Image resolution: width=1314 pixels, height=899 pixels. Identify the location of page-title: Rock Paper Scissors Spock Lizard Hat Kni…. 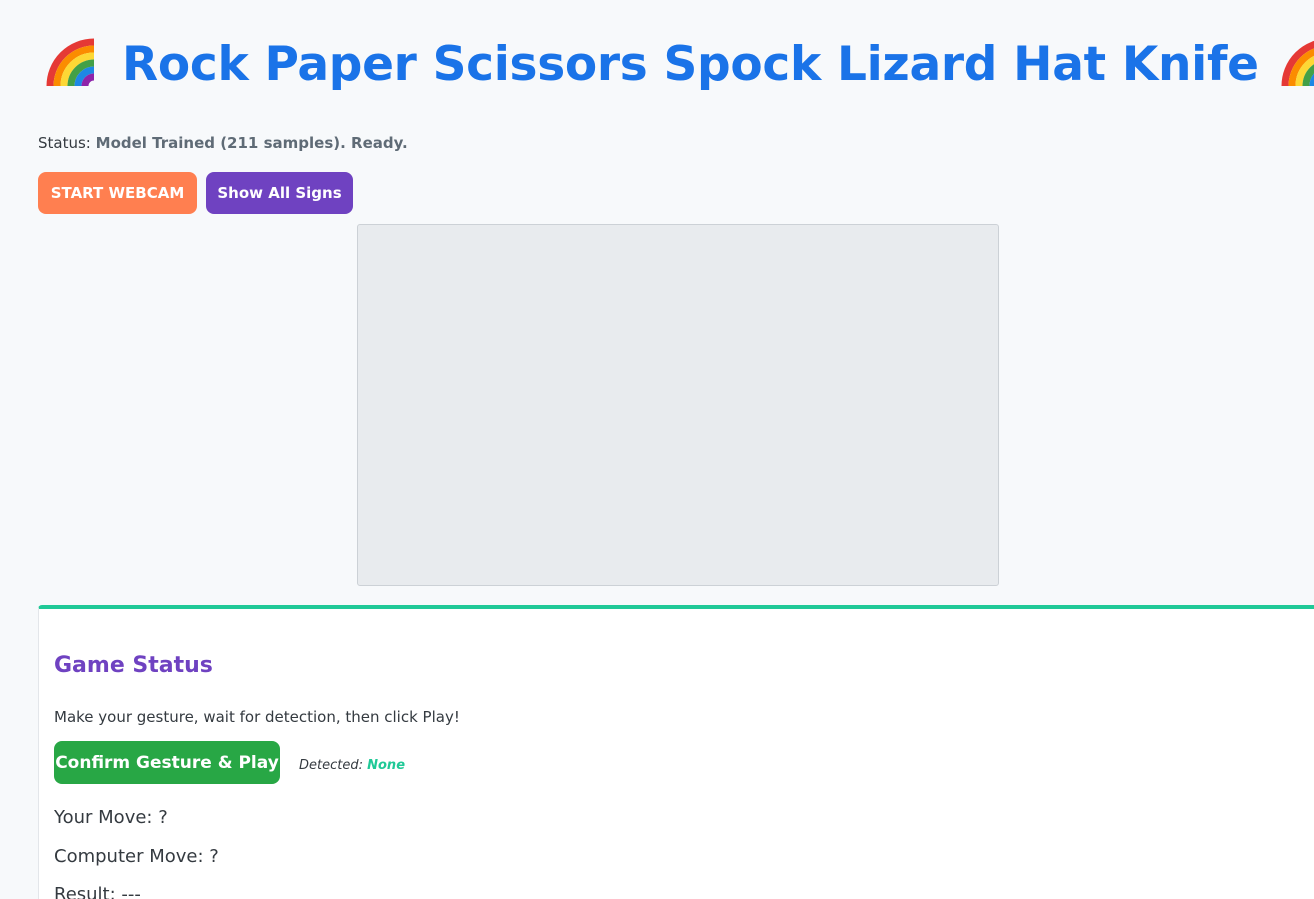
(690, 64).